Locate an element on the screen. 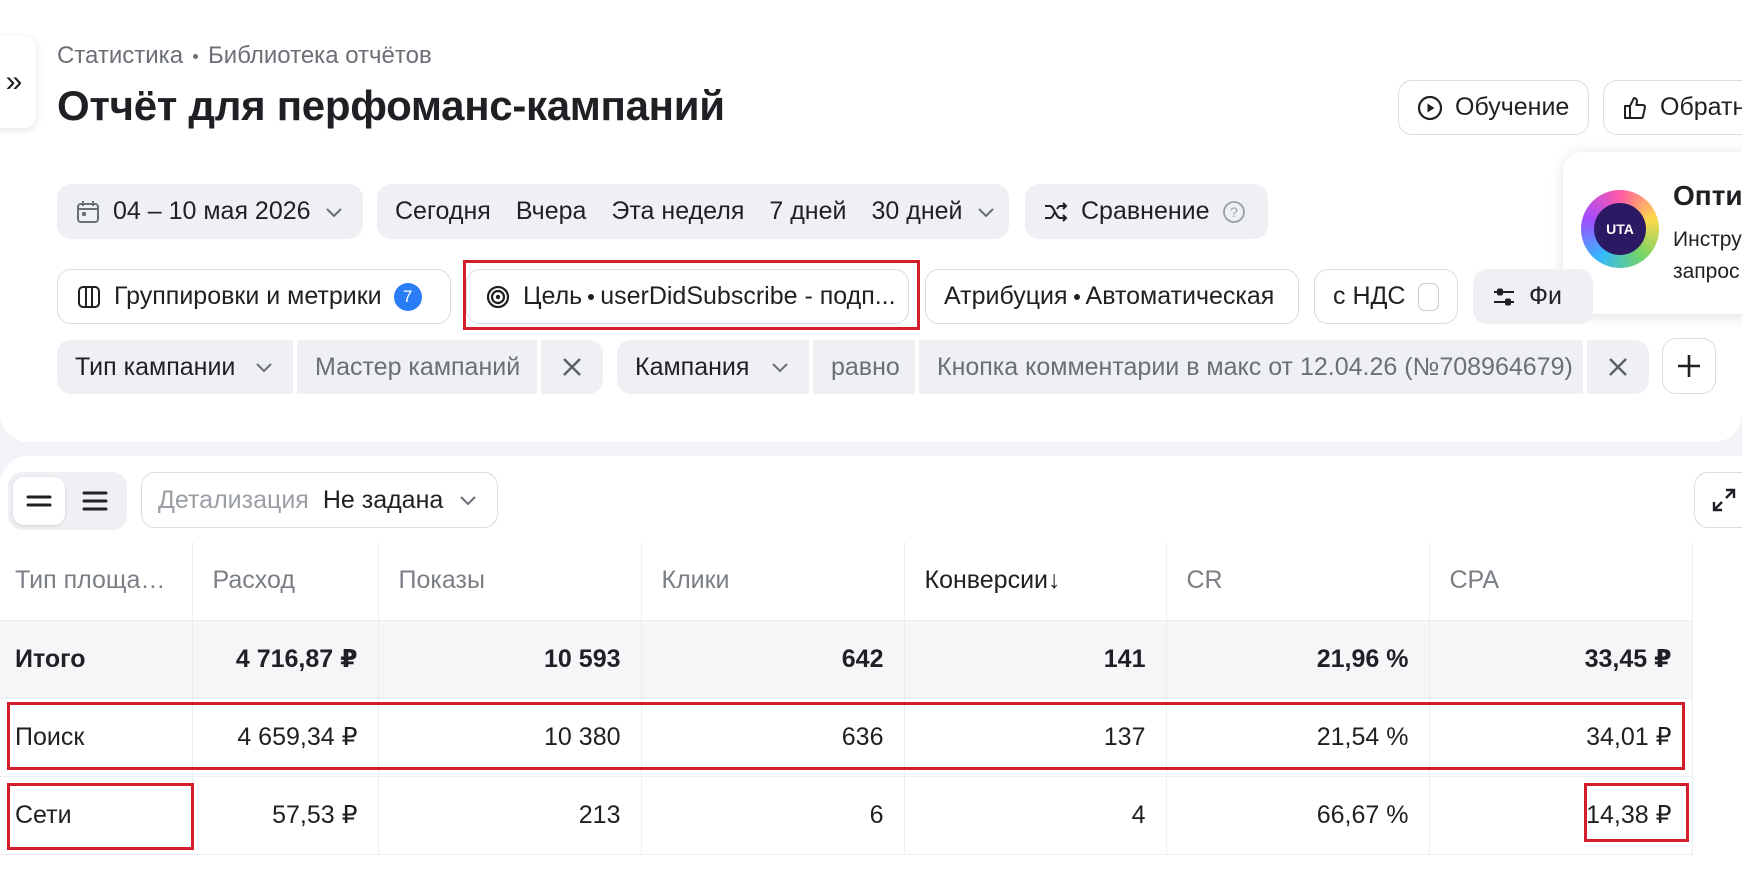 This screenshot has height=893, width=1742. sort-desc-icon: ↓ is located at coordinates (1054, 580).